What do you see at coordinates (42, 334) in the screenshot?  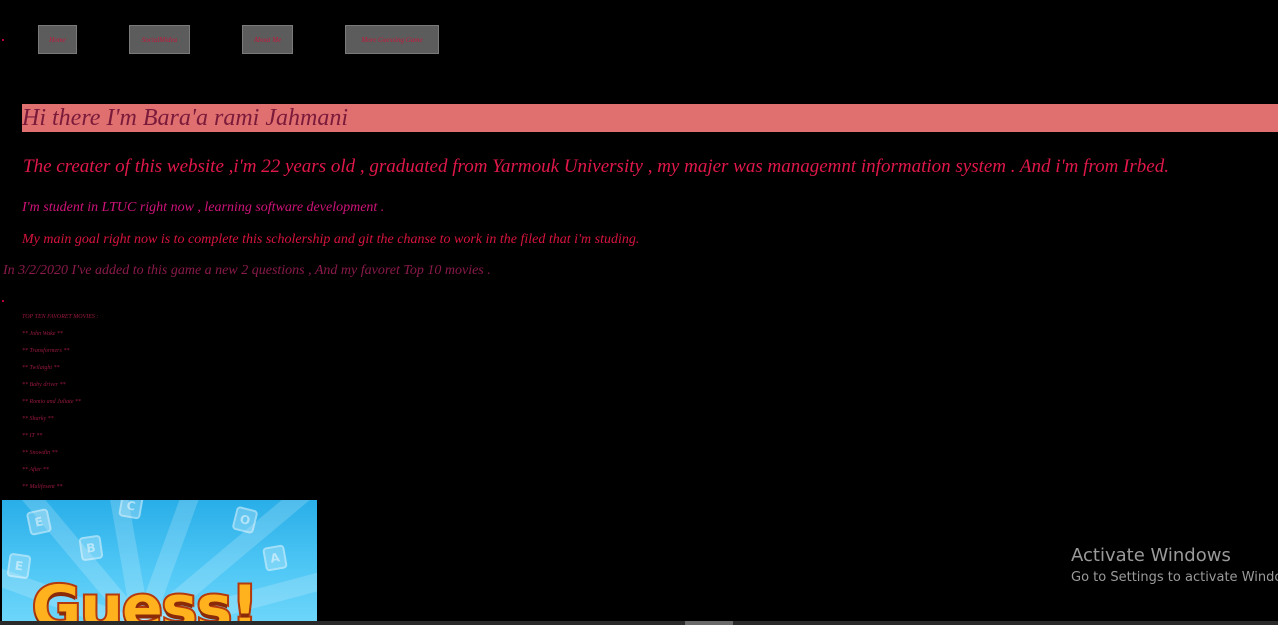 I see `list-item: ** John Wake **` at bounding box center [42, 334].